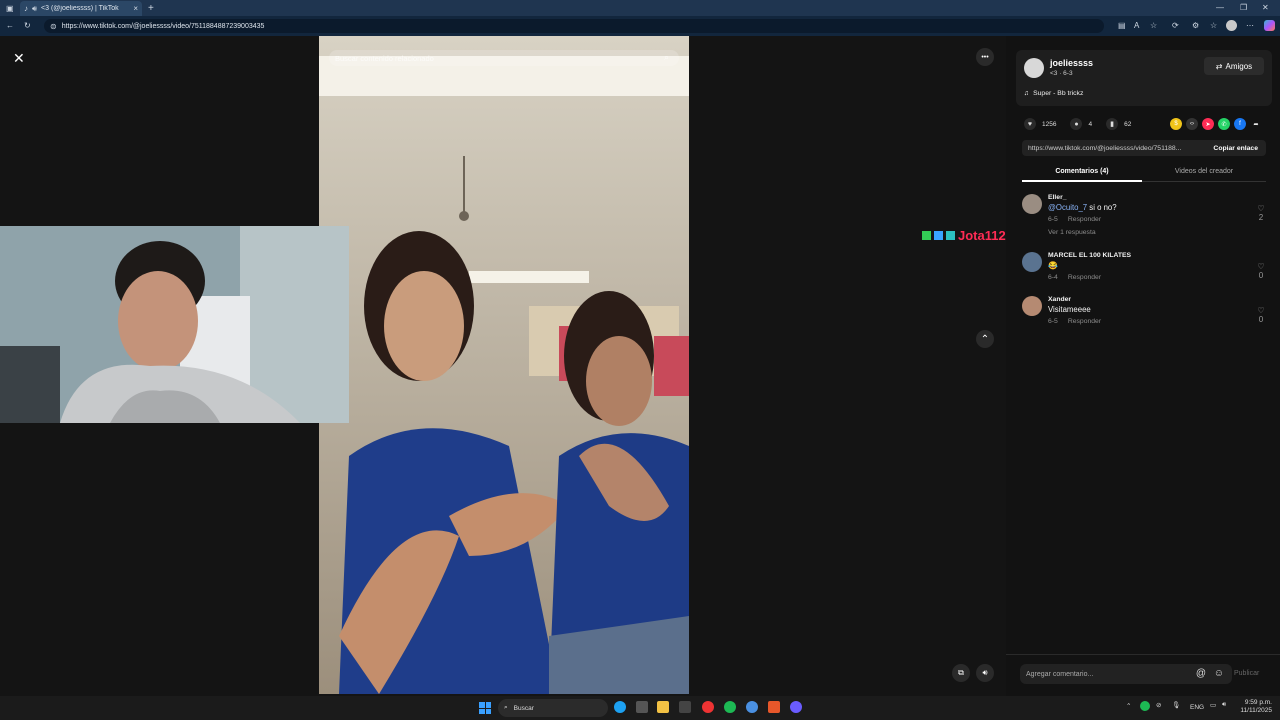 This screenshot has height=720, width=1280. I want to click on clock-time: 9:59 p.m., so click(1258, 702).